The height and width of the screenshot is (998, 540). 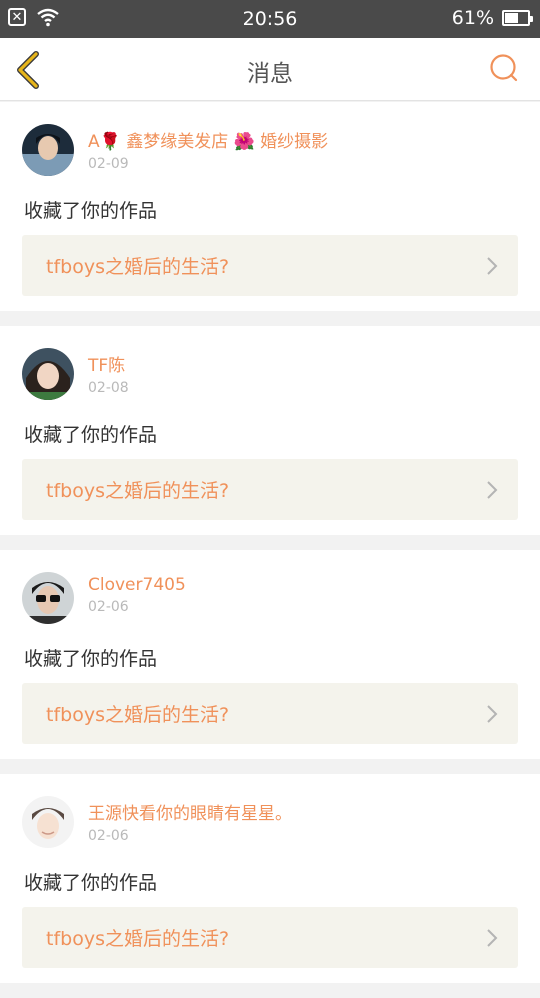 I want to click on message-header: A🌹 鑫梦缘美发店 🌺 婚纱摄影 02-09, so click(x=175, y=150).